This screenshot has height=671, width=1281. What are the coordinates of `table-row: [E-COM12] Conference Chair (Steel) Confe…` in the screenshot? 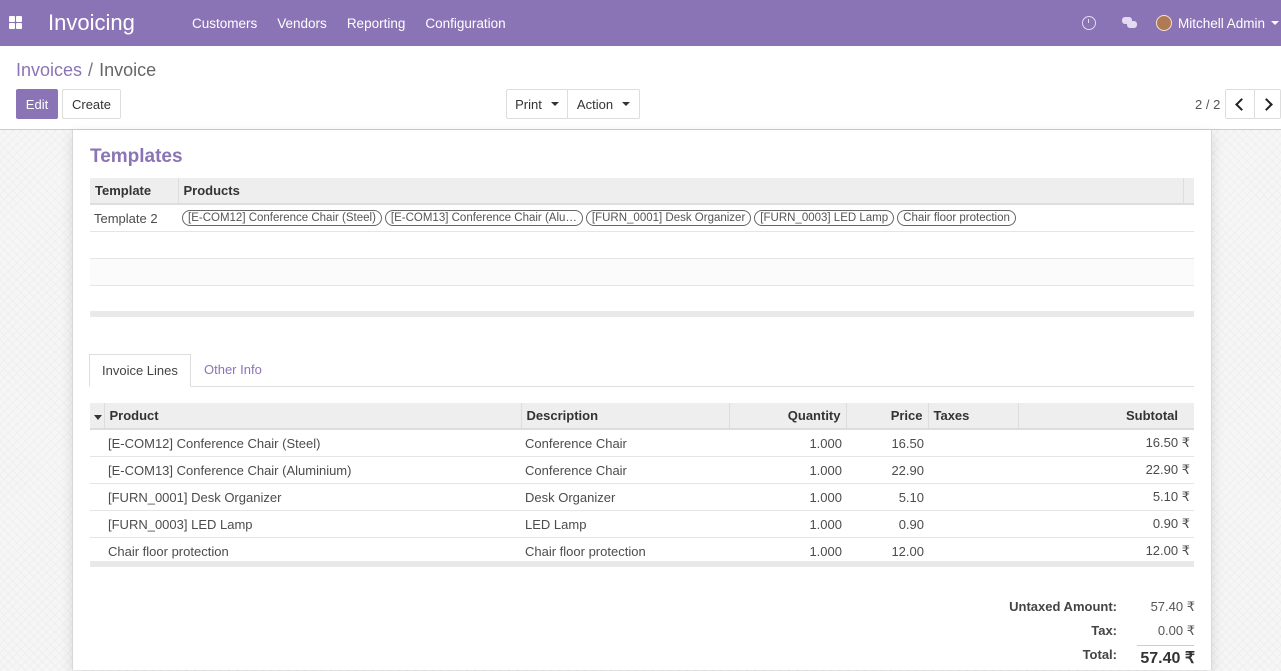 It's located at (642, 443).